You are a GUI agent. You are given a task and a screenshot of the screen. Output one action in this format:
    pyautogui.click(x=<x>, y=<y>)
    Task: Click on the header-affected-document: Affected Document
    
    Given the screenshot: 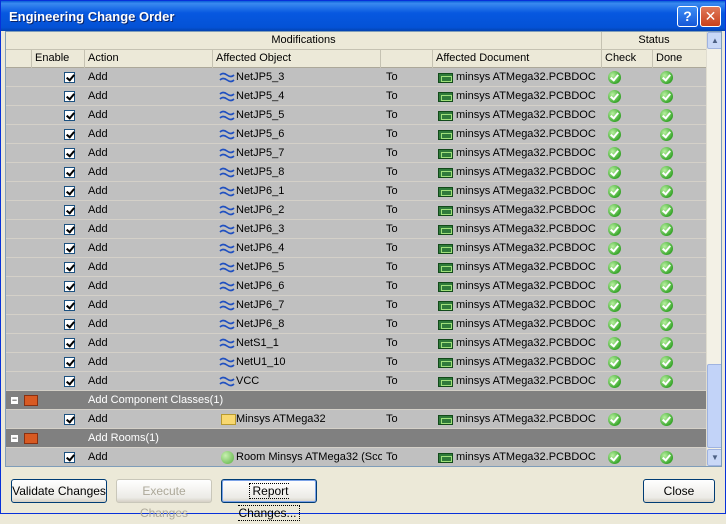 What is the action you would take?
    pyautogui.click(x=517, y=59)
    